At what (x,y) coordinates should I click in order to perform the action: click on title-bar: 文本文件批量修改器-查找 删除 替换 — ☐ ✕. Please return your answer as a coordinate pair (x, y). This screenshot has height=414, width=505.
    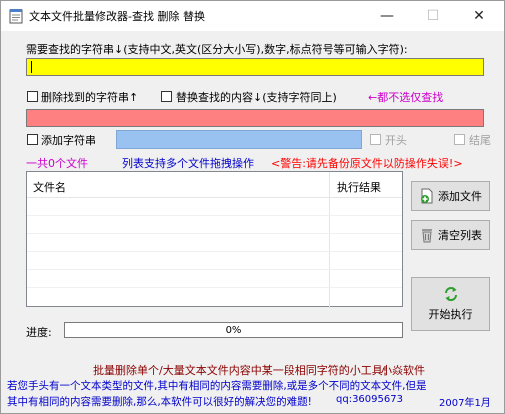
    Looking at the image, I should click on (252, 16).